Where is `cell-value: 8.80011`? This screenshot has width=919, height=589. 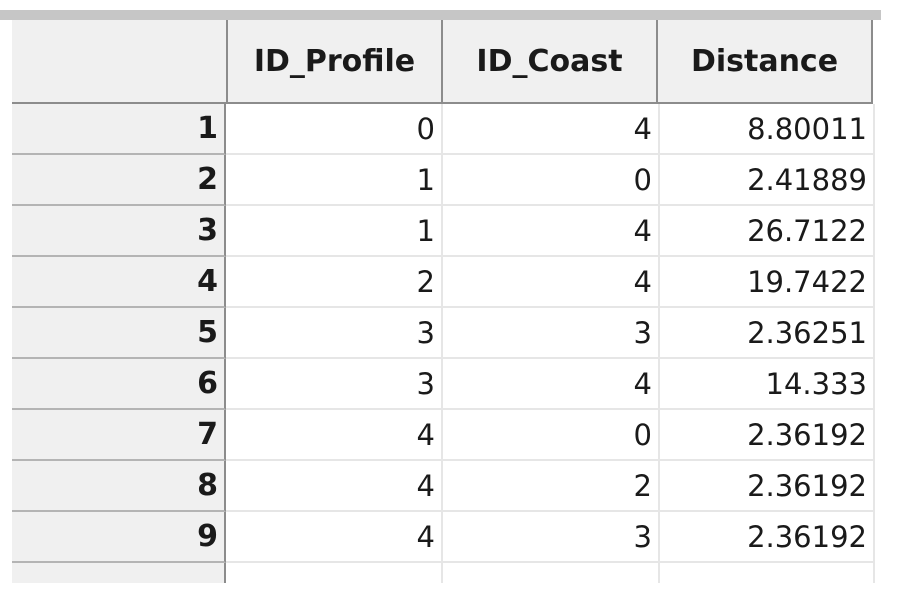 cell-value: 8.80011 is located at coordinates (807, 128).